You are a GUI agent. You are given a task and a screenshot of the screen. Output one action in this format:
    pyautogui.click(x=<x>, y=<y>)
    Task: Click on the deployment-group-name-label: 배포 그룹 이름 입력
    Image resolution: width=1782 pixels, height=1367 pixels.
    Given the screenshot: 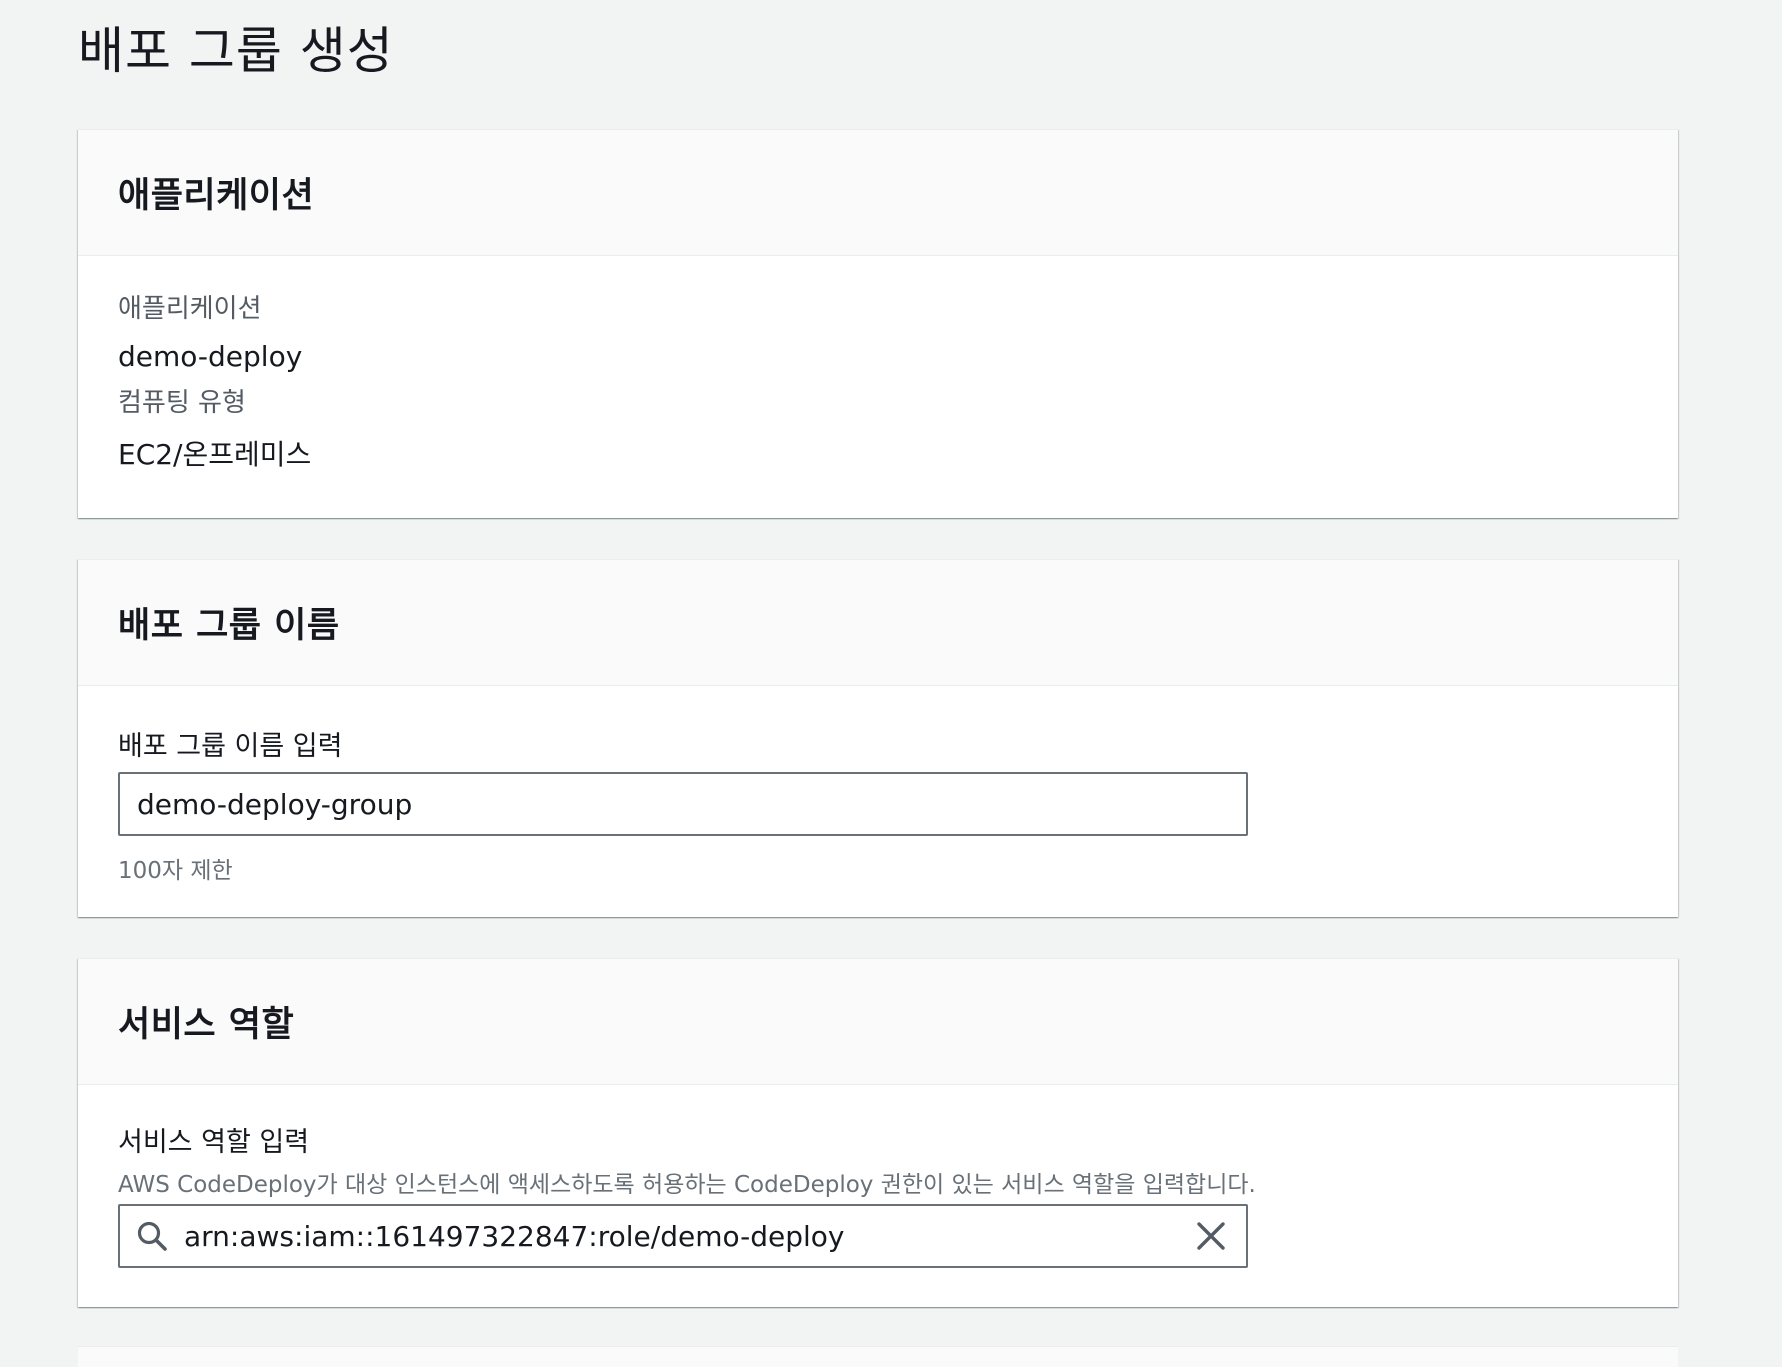 What is the action you would take?
    pyautogui.click(x=230, y=746)
    